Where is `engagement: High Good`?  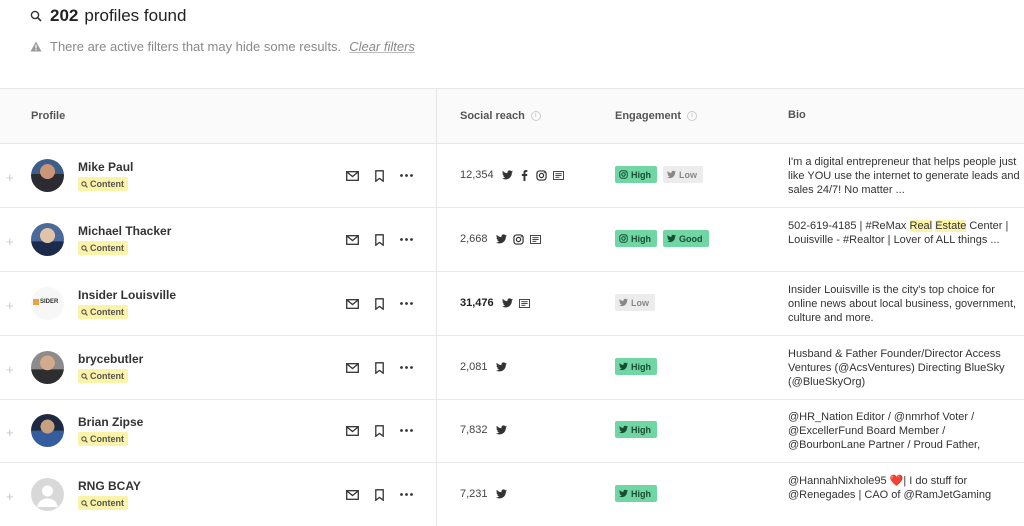 engagement: High Good is located at coordinates (662, 238).